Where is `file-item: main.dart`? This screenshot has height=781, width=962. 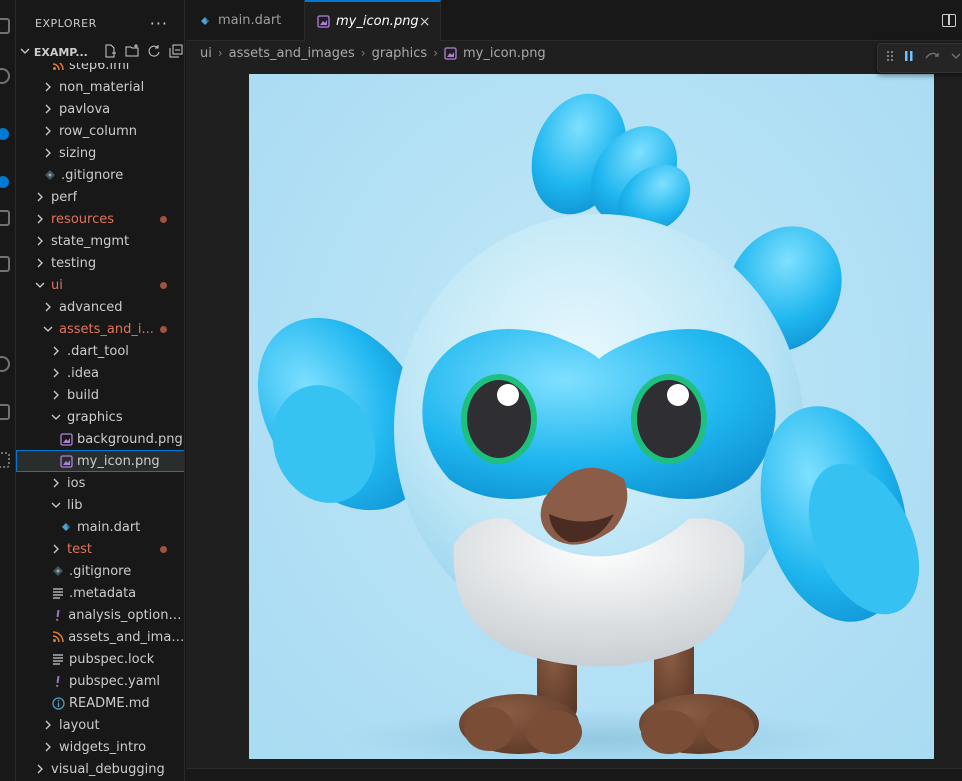 file-item: main.dart is located at coordinates (100, 527).